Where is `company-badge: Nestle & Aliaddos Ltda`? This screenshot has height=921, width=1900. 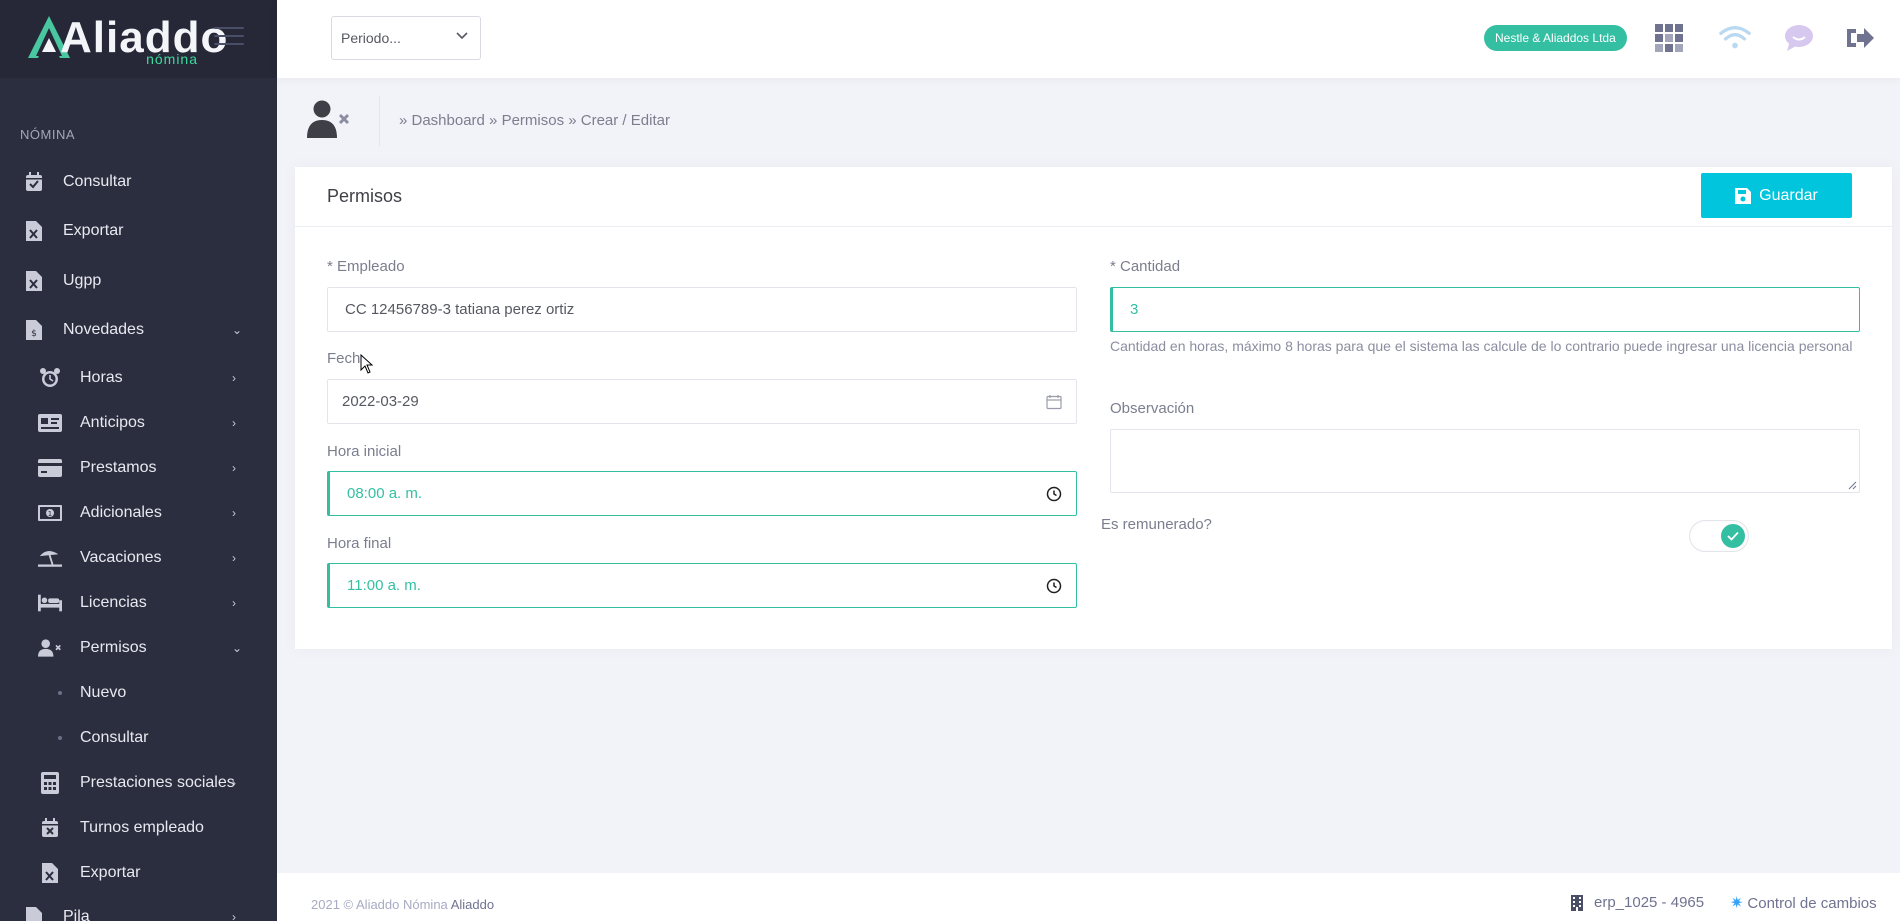 company-badge: Nestle & Aliaddos Ltda is located at coordinates (1555, 38).